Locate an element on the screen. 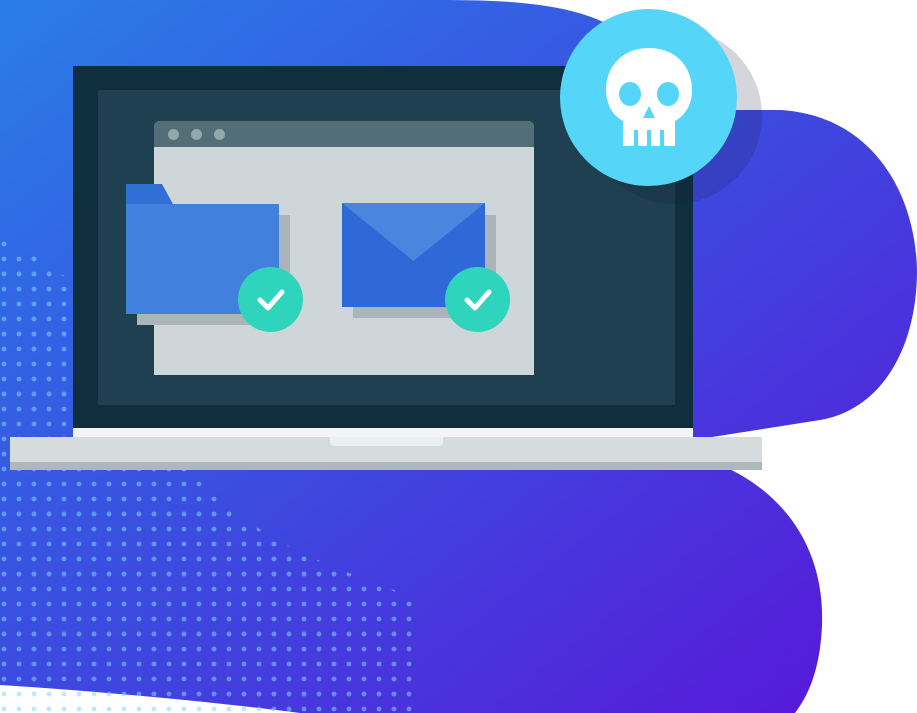 Image resolution: width=917 pixels, height=713 pixels. folder-checkmark-icon is located at coordinates (270, 299).